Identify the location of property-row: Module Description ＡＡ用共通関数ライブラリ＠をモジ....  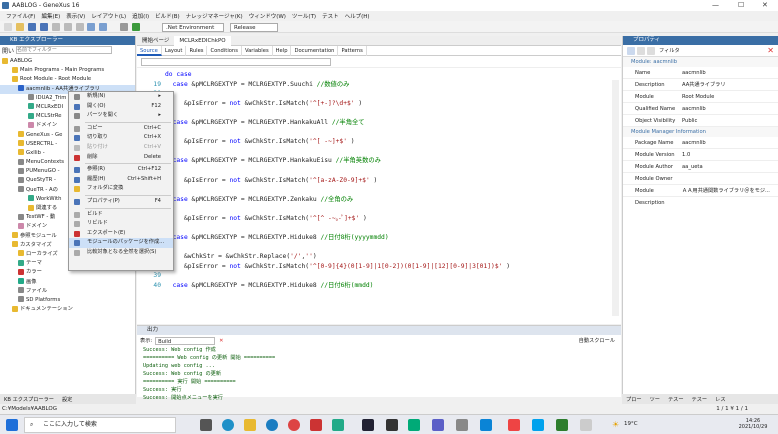
(700, 195).